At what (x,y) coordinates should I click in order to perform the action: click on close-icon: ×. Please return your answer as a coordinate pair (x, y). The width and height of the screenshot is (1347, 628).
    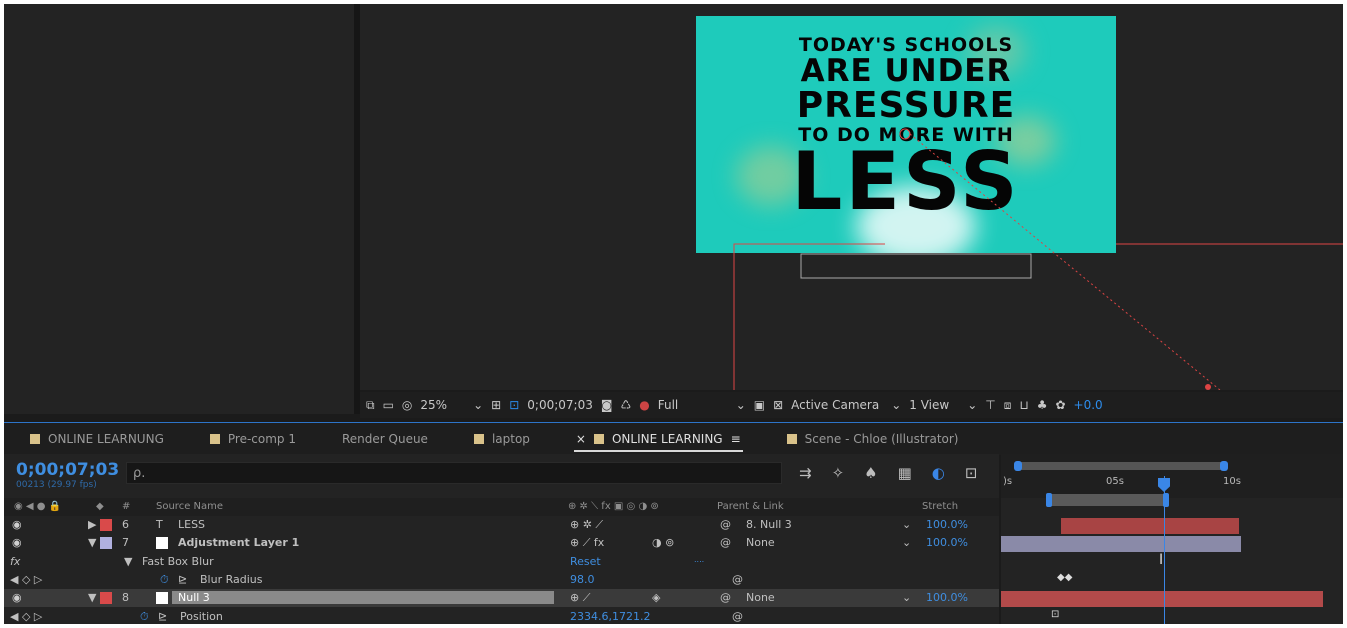
    Looking at the image, I should click on (581, 439).